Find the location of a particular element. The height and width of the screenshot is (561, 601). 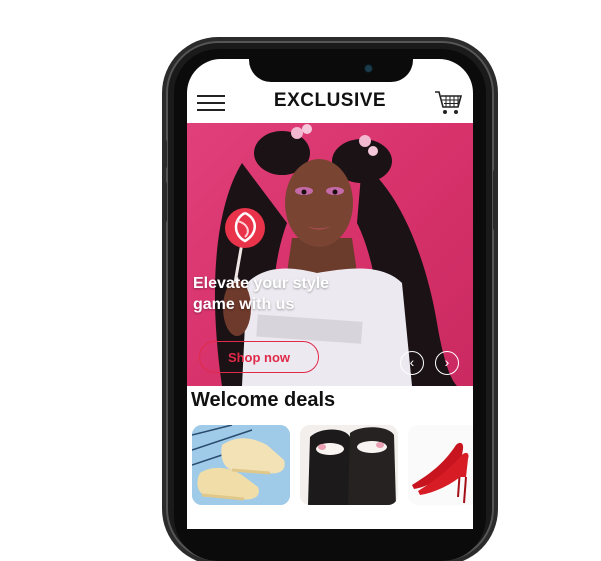

phone-notch is located at coordinates (331, 67).